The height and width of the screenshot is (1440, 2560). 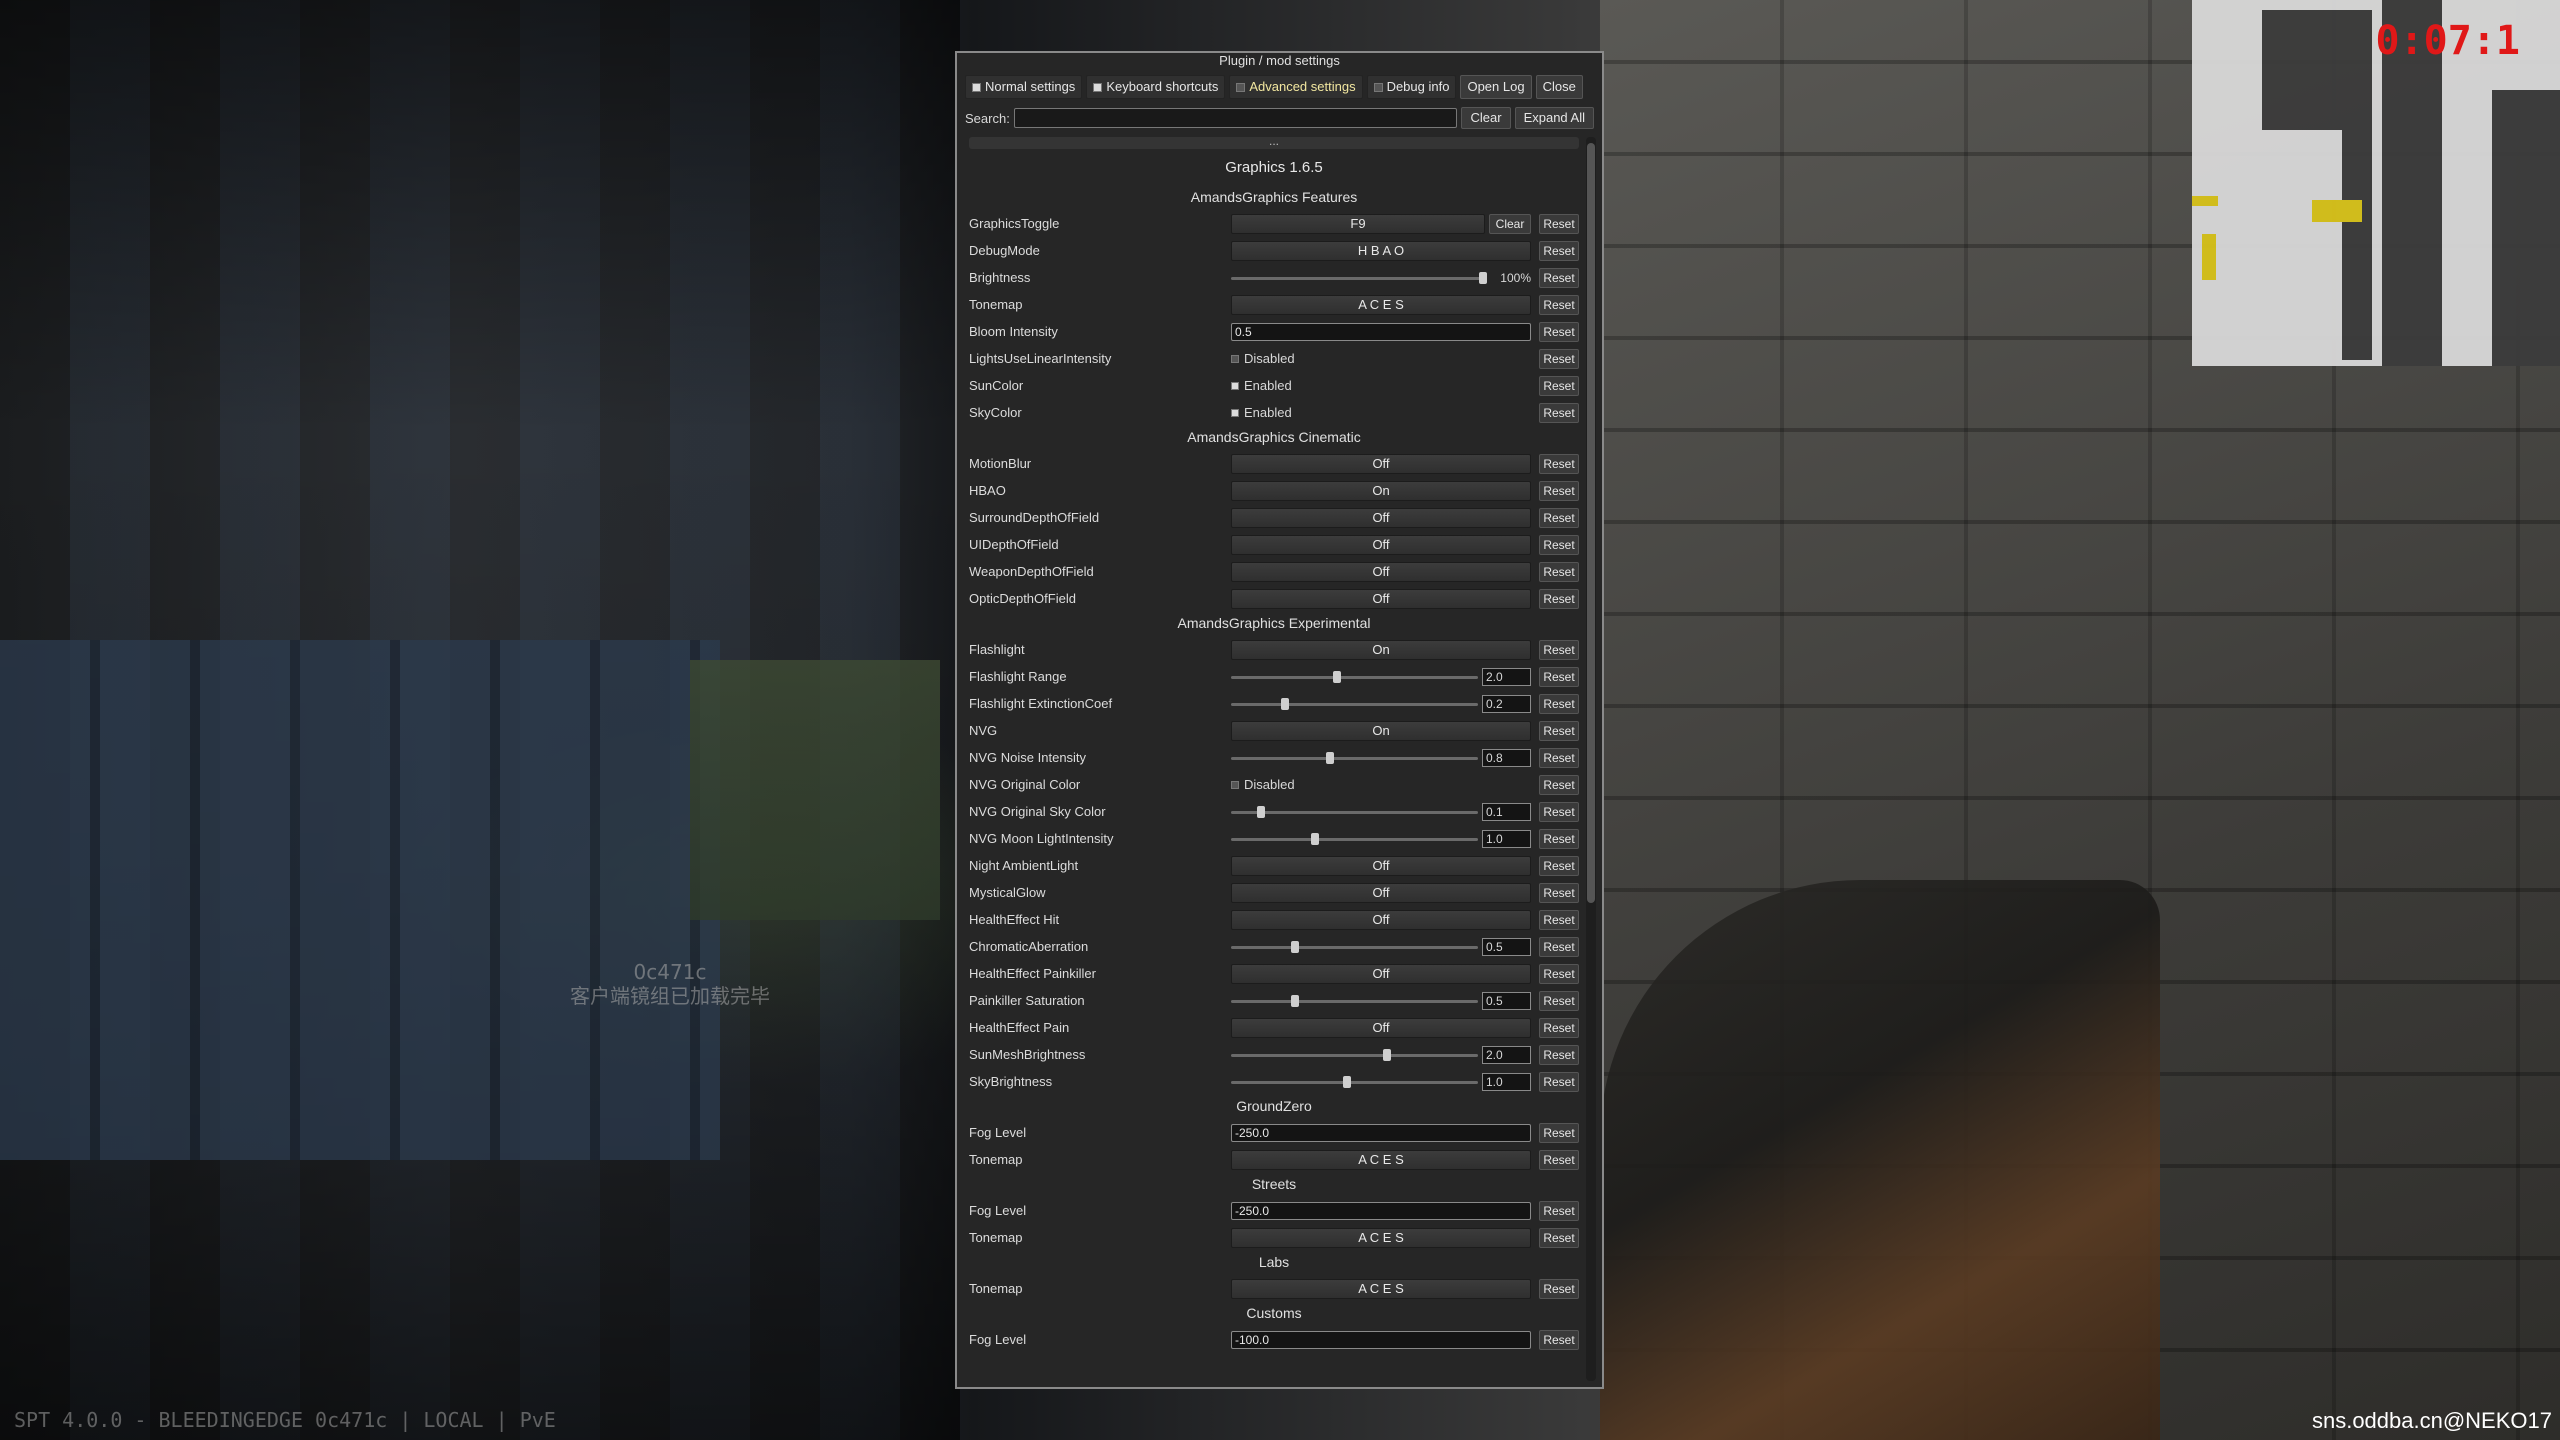 What do you see at coordinates (1381, 331) in the screenshot?
I see `setting-text-input: 0.5` at bounding box center [1381, 331].